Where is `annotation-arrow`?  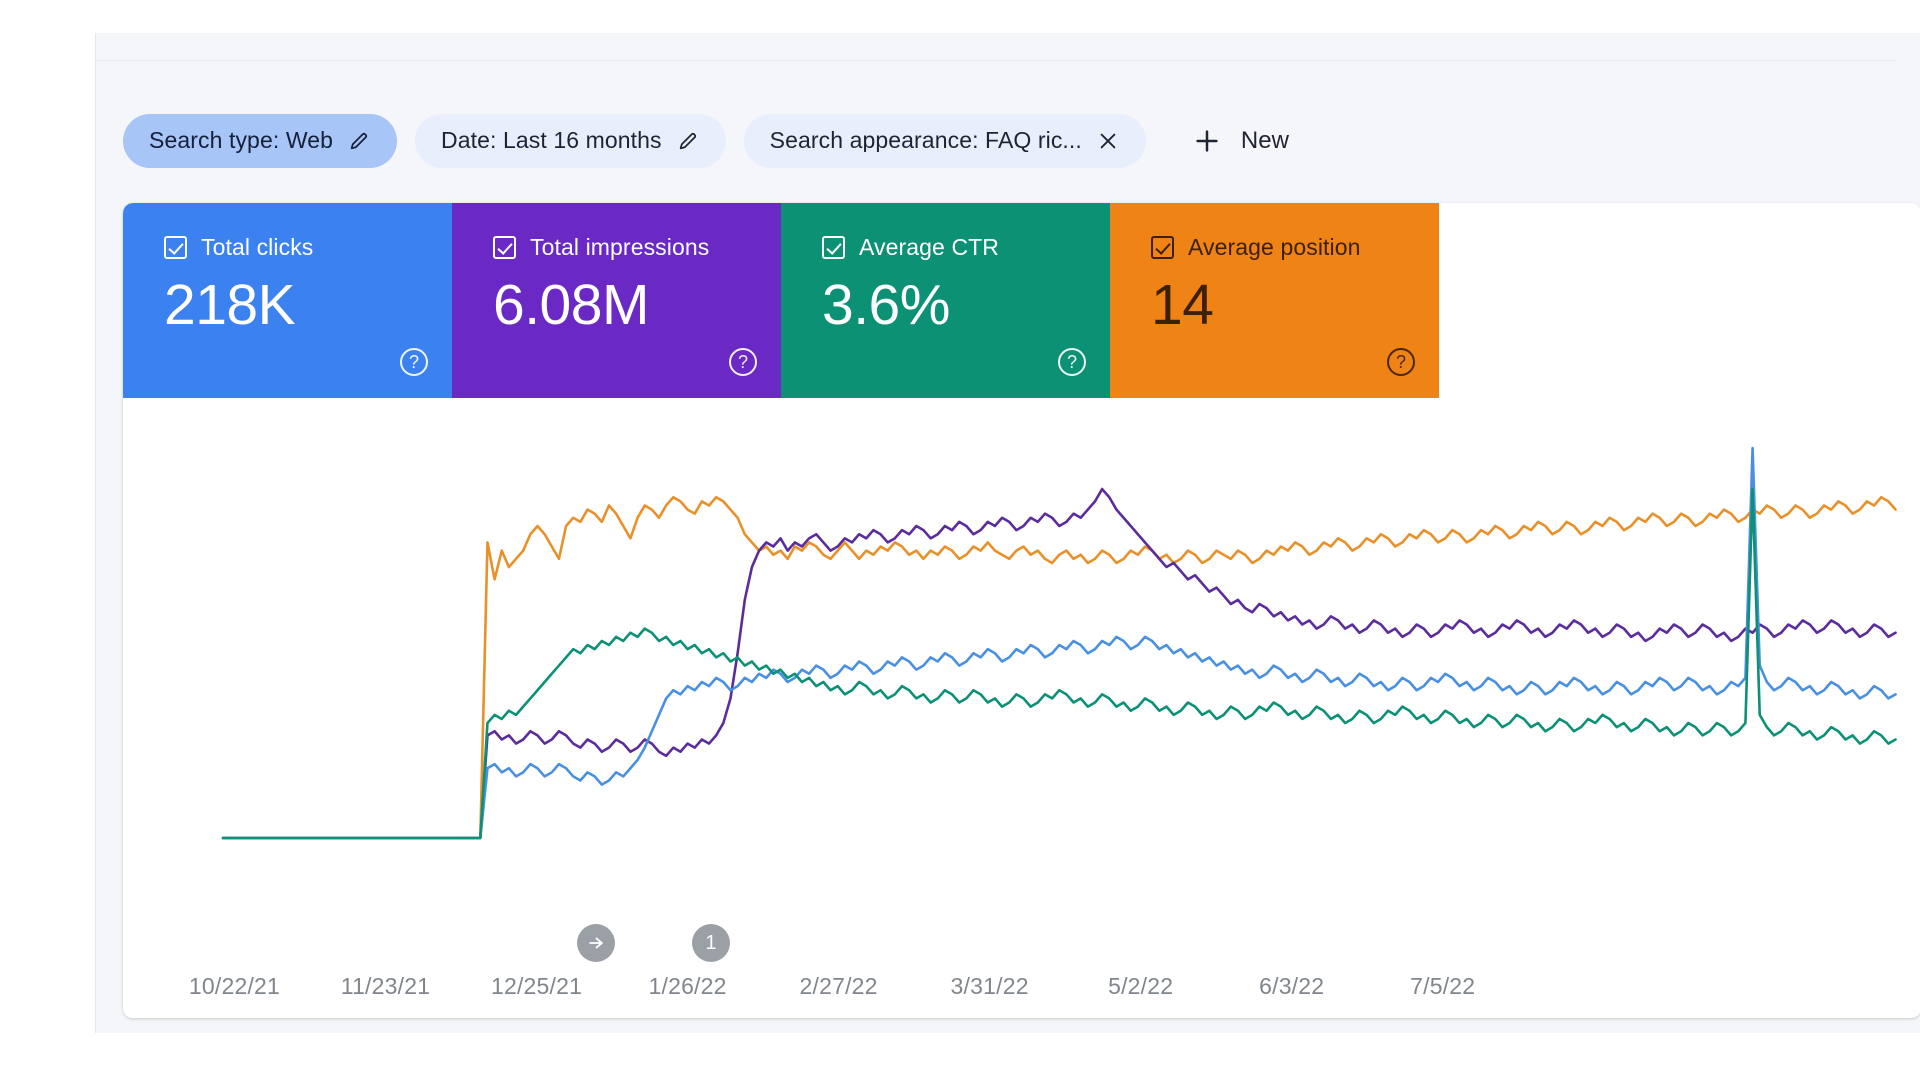 annotation-arrow is located at coordinates (595, 943).